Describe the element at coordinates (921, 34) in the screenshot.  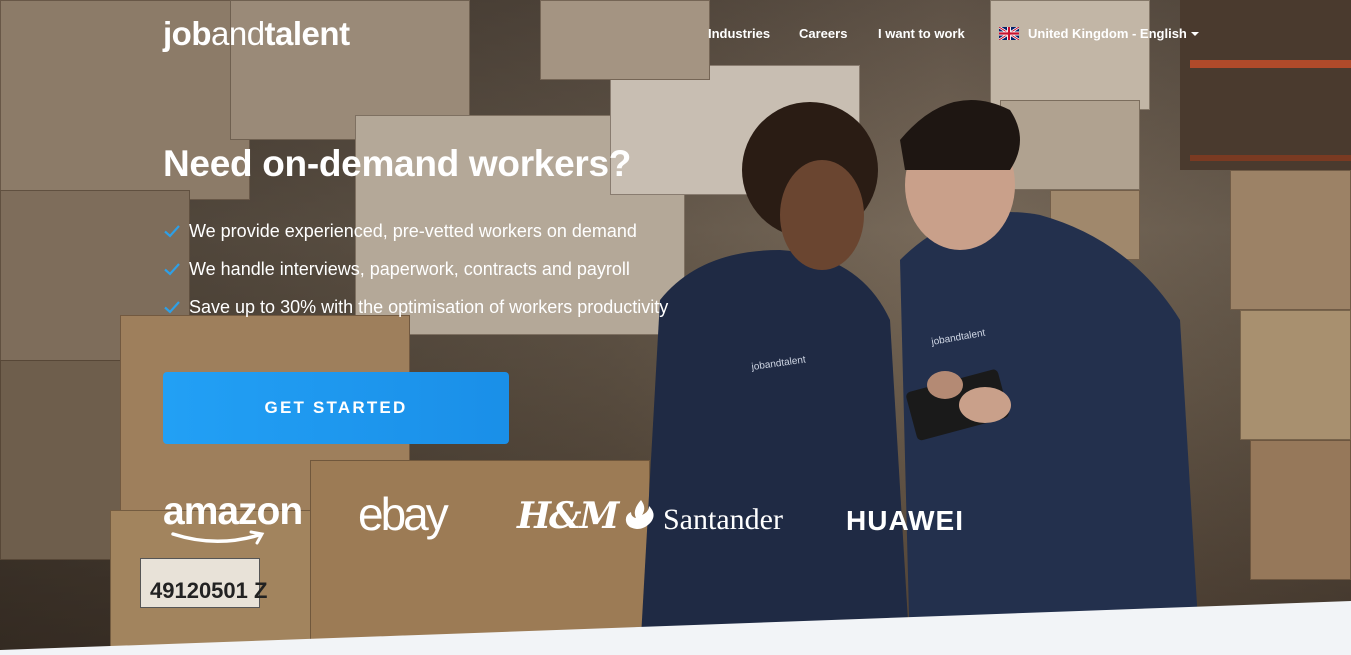
I see `nav-i-want-to-work: I want to work` at that location.